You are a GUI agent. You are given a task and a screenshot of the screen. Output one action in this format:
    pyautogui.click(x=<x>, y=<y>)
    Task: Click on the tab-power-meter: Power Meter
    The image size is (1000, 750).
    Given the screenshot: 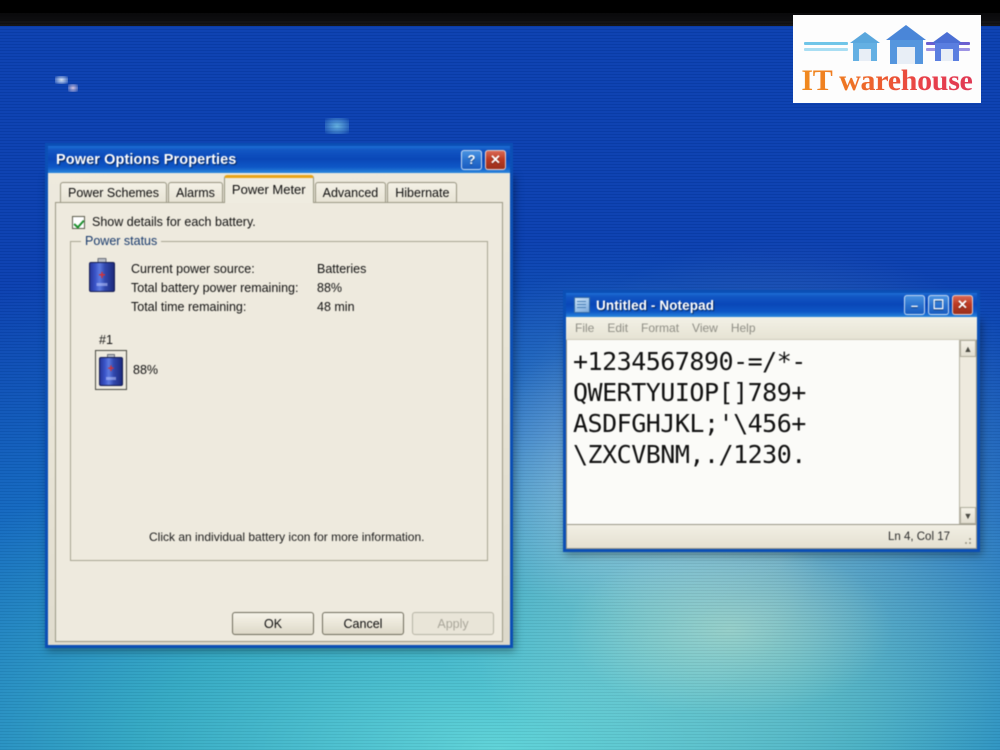 What is the action you would take?
    pyautogui.click(x=268, y=189)
    